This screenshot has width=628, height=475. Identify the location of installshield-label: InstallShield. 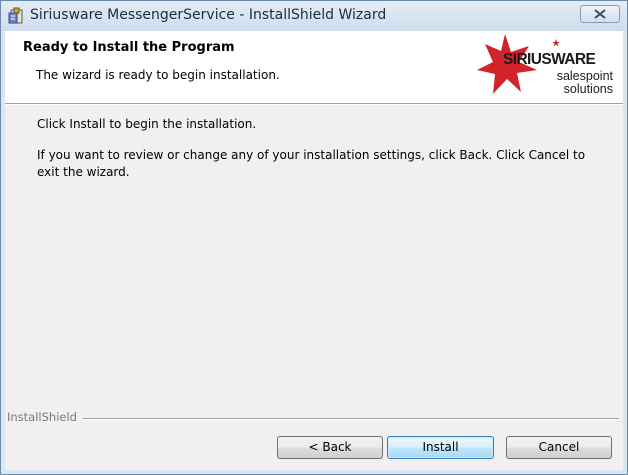
(45, 417).